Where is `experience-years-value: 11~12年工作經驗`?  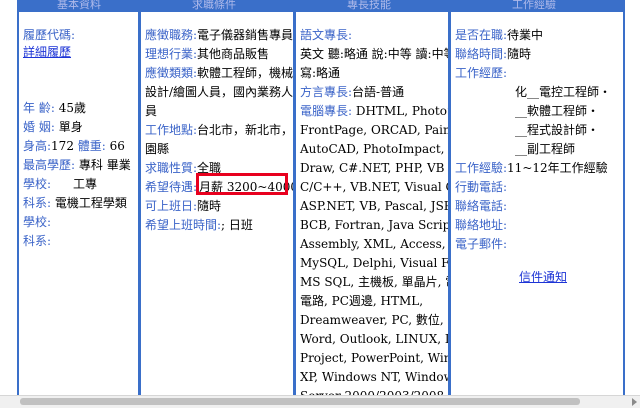 experience-years-value: 11~12年工作經驗 is located at coordinates (557, 168).